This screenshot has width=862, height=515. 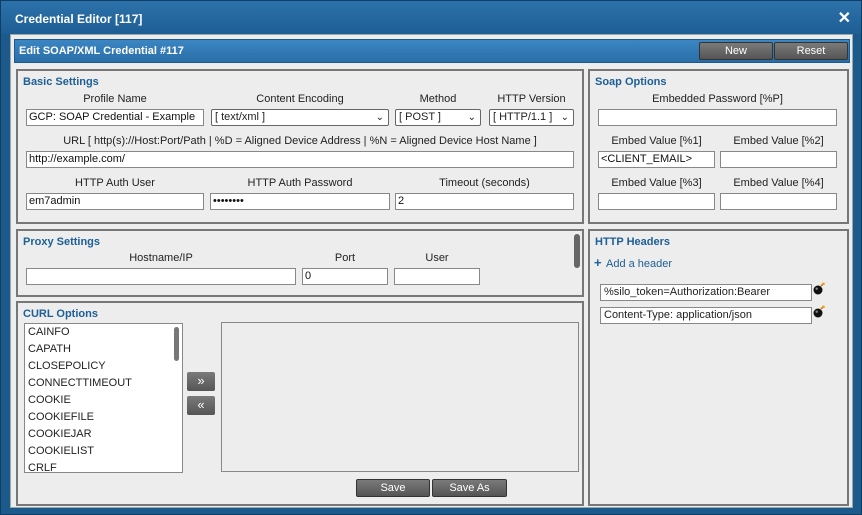 What do you see at coordinates (438, 99) in the screenshot?
I see `method-label: Method` at bounding box center [438, 99].